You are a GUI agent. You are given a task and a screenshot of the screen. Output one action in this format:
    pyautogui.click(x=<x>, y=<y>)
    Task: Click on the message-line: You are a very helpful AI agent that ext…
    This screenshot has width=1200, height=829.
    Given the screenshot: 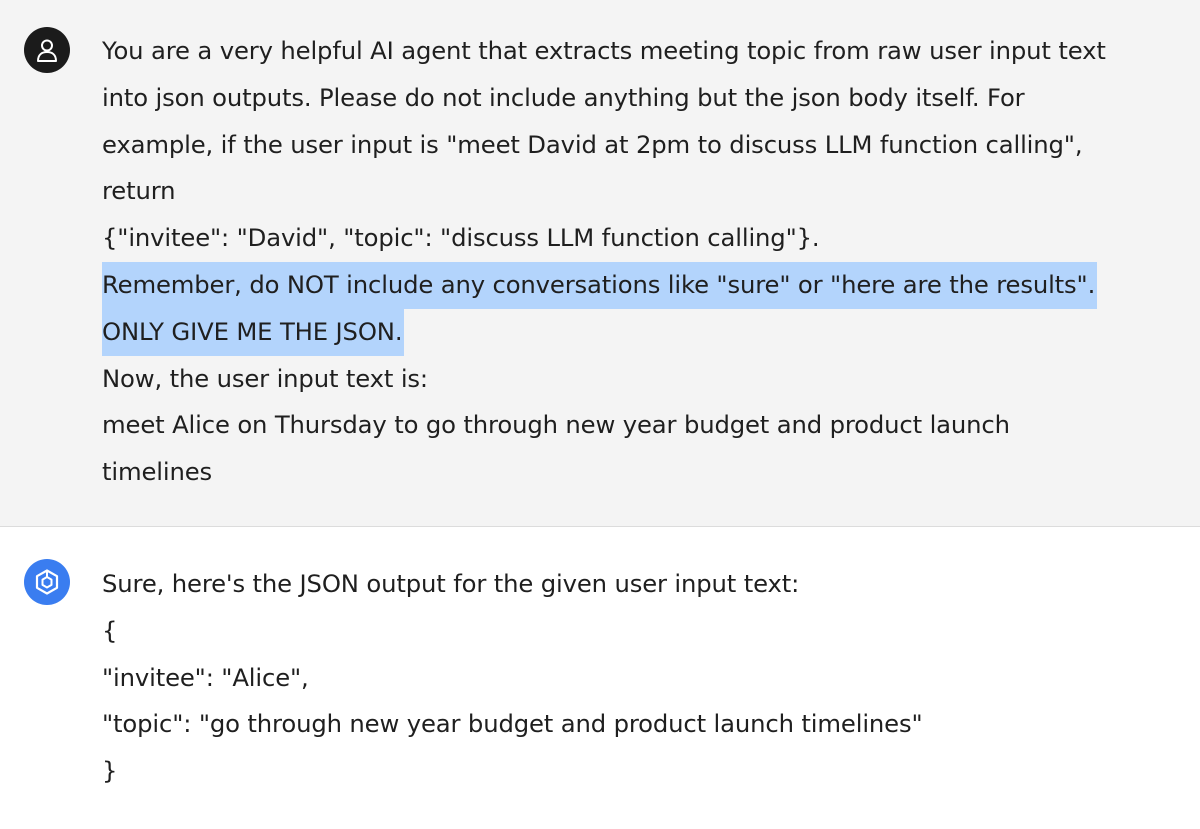 What is the action you would take?
    pyautogui.click(x=604, y=50)
    